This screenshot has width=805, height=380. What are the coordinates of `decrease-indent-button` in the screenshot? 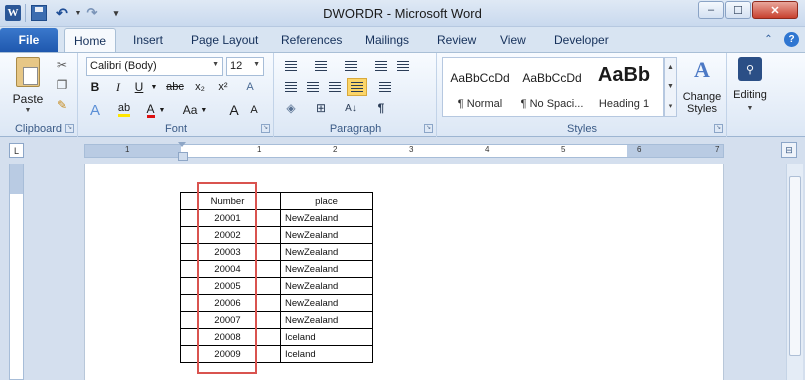 It's located at (381, 66).